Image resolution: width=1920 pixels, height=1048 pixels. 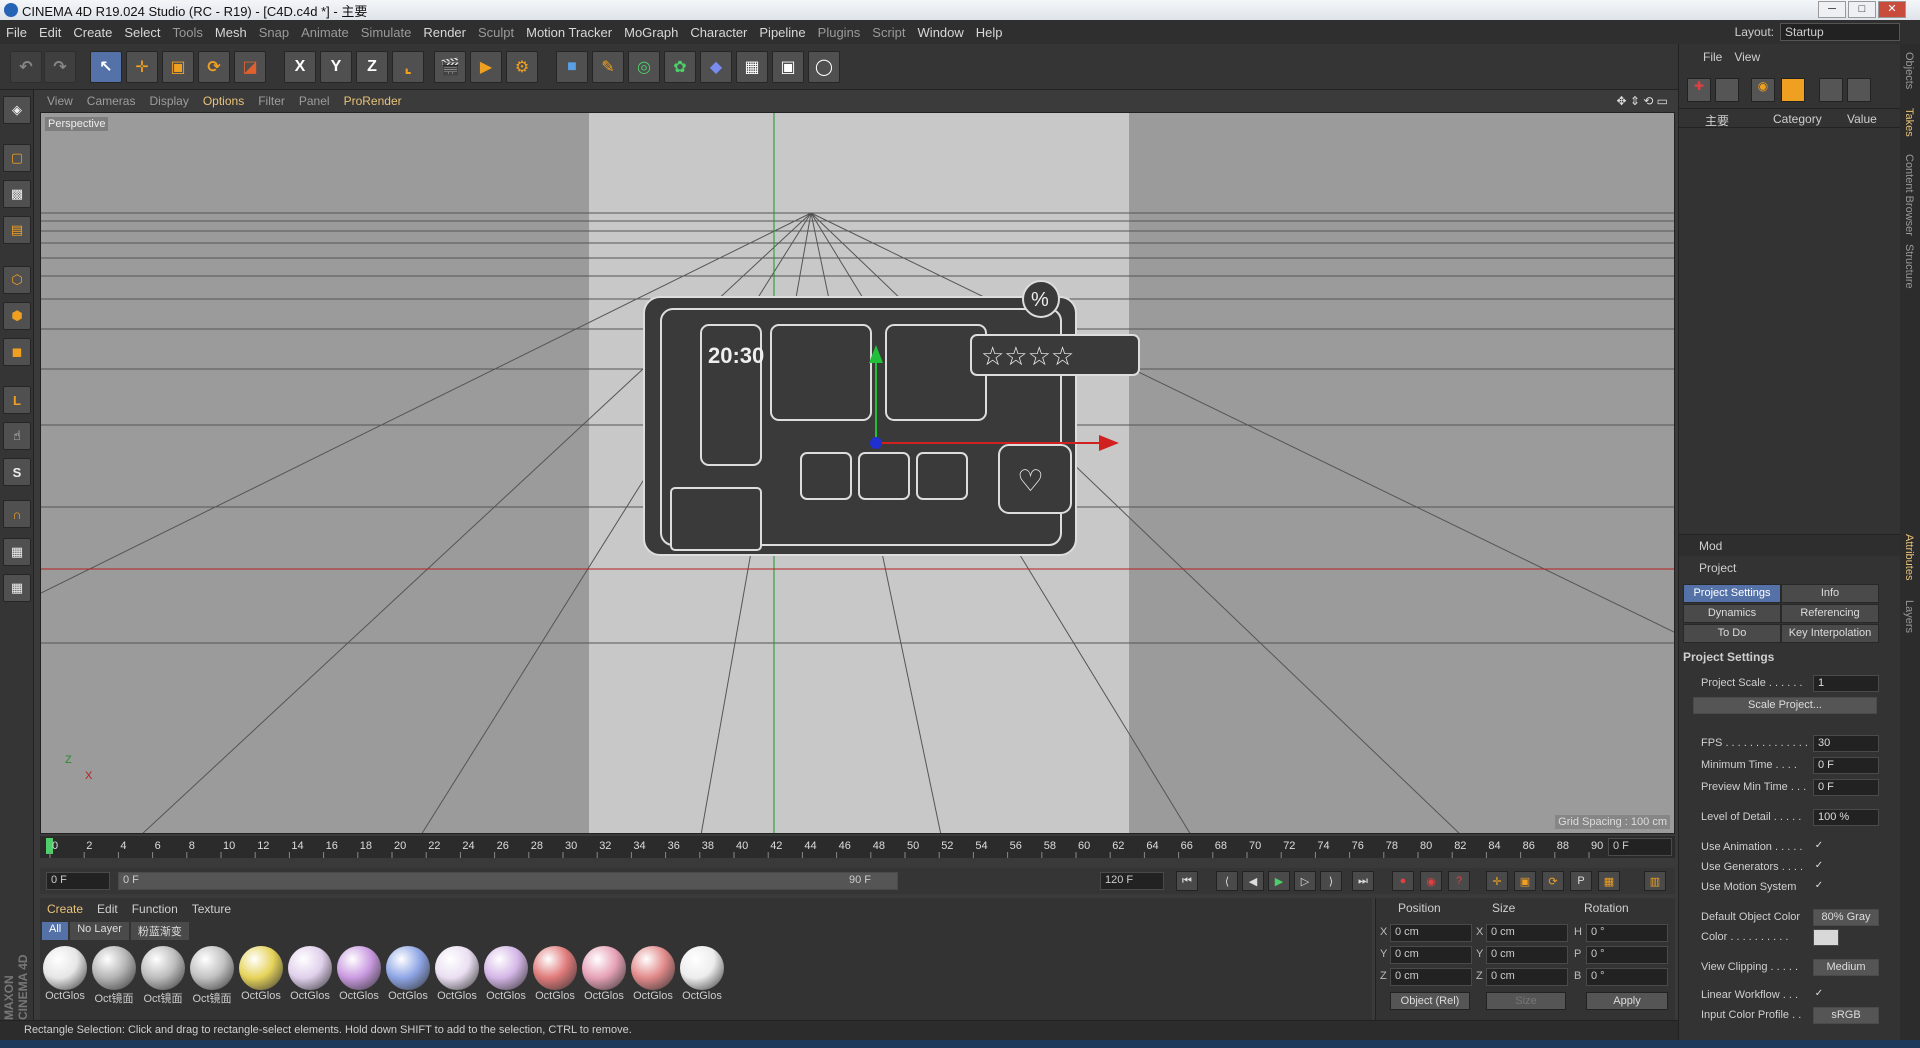 I want to click on workplane-lock-icon: ▦, so click(x=17, y=552).